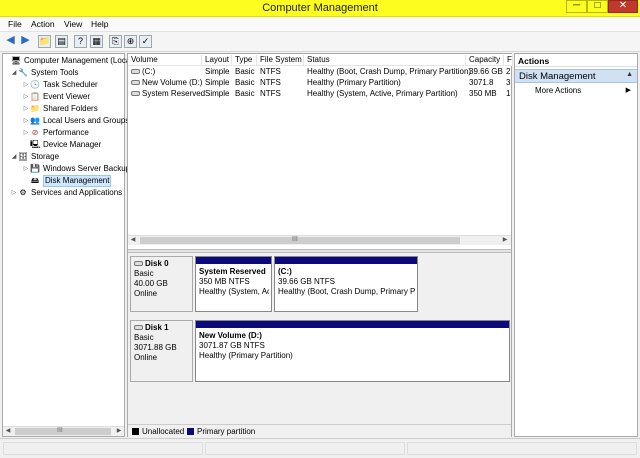 The width and height of the screenshot is (640, 458). Describe the element at coordinates (234, 291) in the screenshot. I see `partition-status: Healthy (System, Ac` at that location.